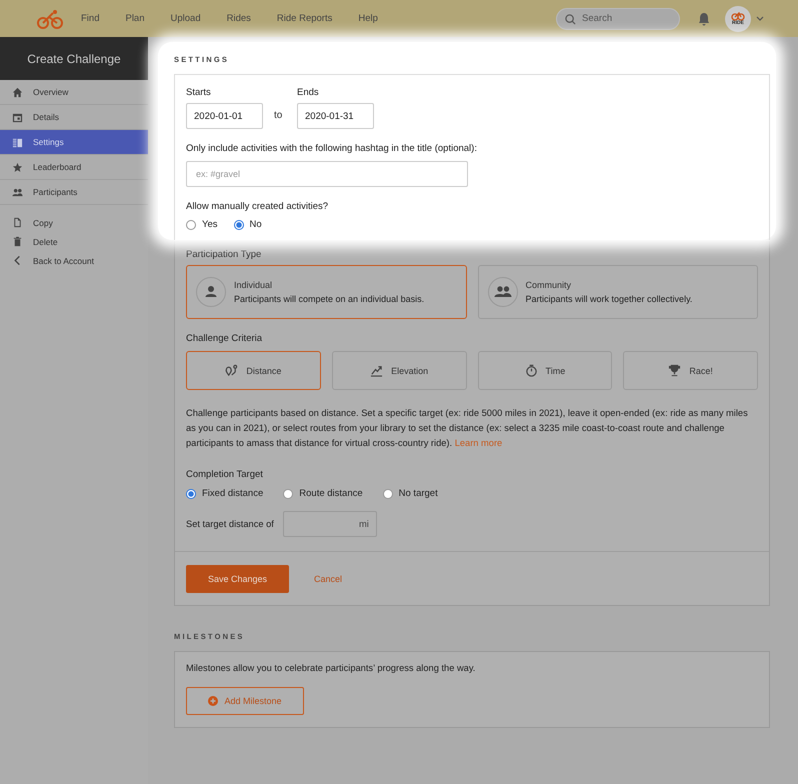 The height and width of the screenshot is (784, 798). I want to click on radio-label: Route distance, so click(331, 493).